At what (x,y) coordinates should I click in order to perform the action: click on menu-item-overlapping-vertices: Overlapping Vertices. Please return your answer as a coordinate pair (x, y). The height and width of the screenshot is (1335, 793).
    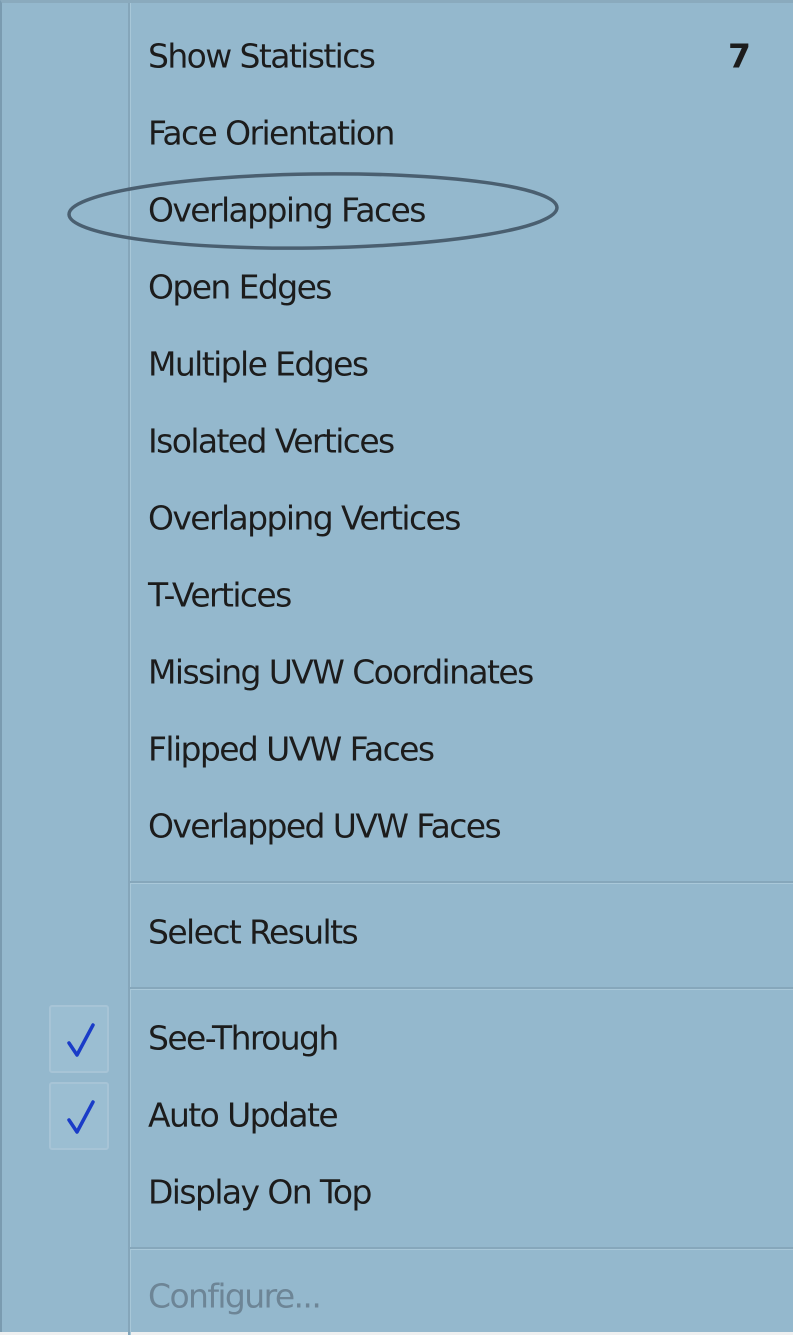
    Looking at the image, I should click on (397, 519).